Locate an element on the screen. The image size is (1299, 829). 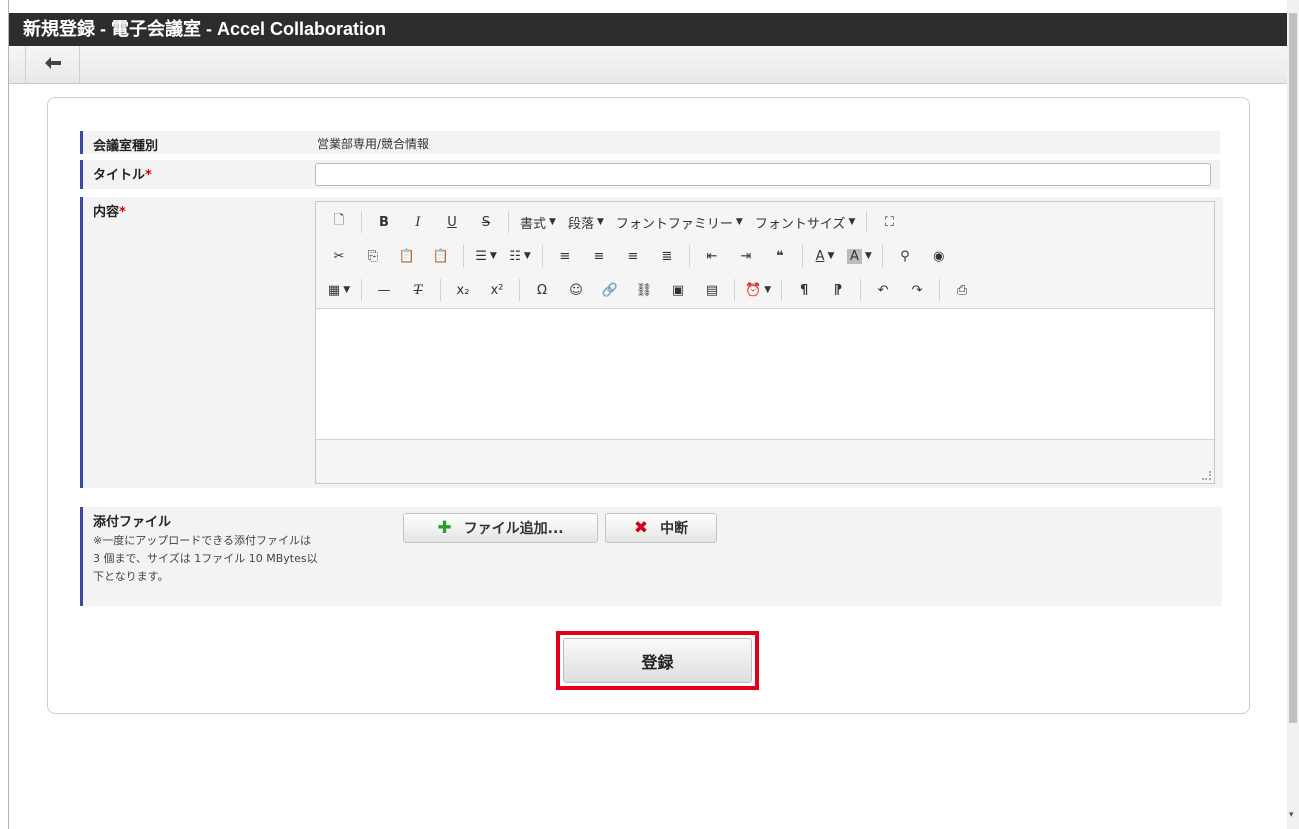
undo-icon-glyph: ↶ is located at coordinates (883, 290).